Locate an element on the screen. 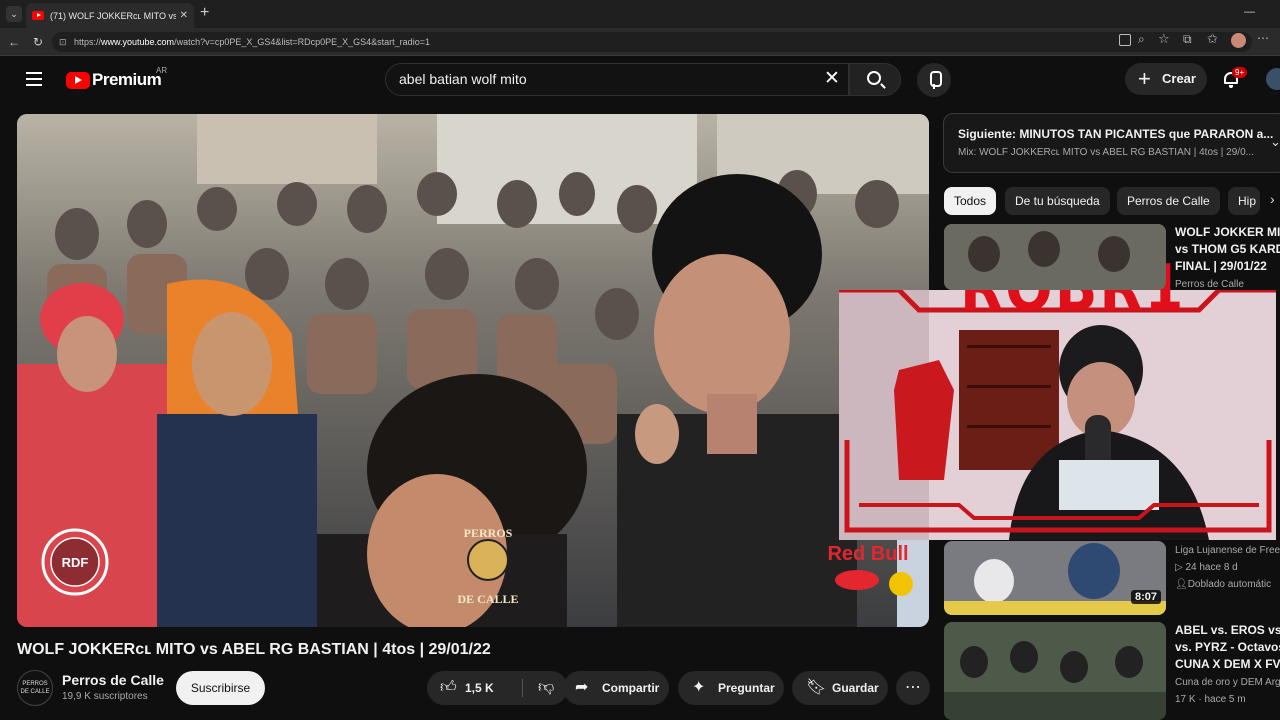 The height and width of the screenshot is (720, 1280). webcam-frame-image is located at coordinates (1057, 415).